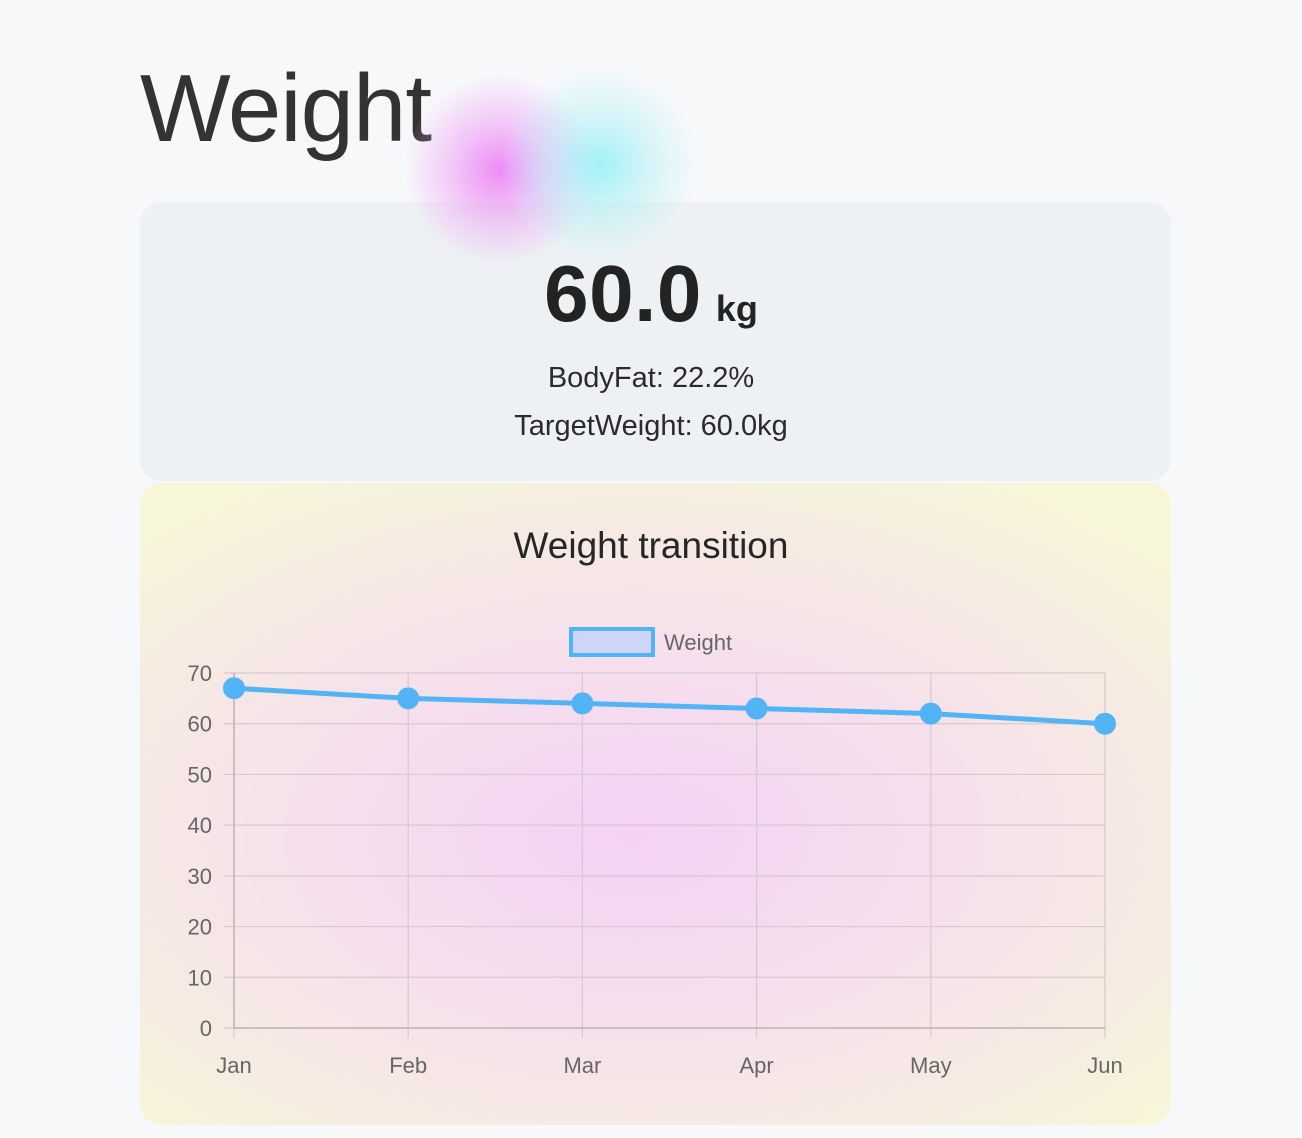  Describe the element at coordinates (1104, 1065) in the screenshot. I see `x-tick-label: Jun` at that location.